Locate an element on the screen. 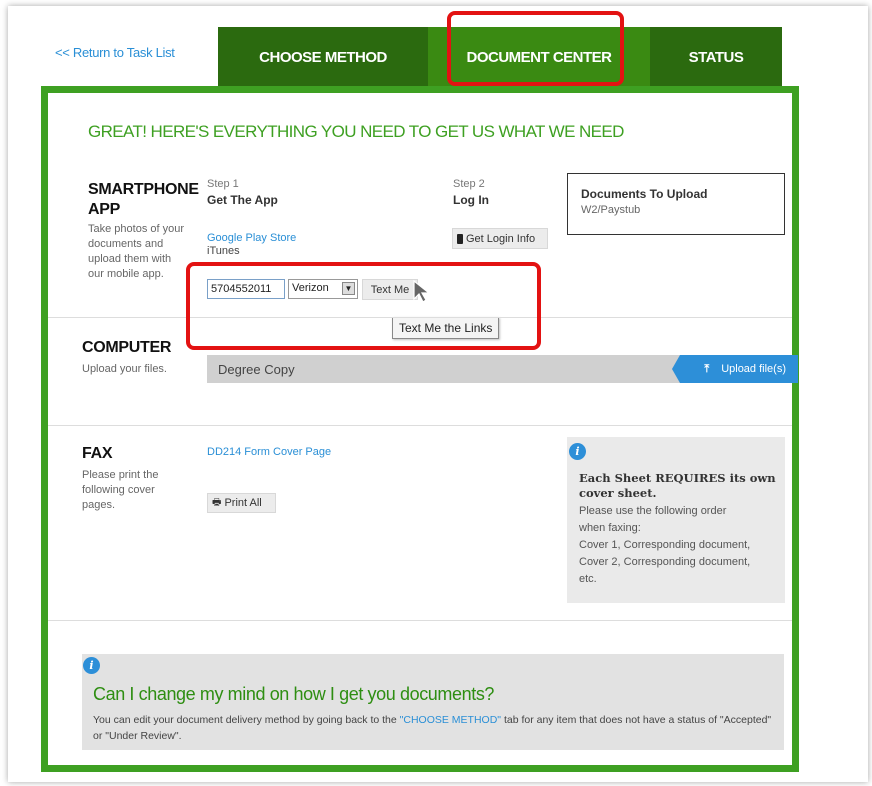 The width and height of the screenshot is (872, 786). fax-info-line: when faxing: is located at coordinates (610, 528).